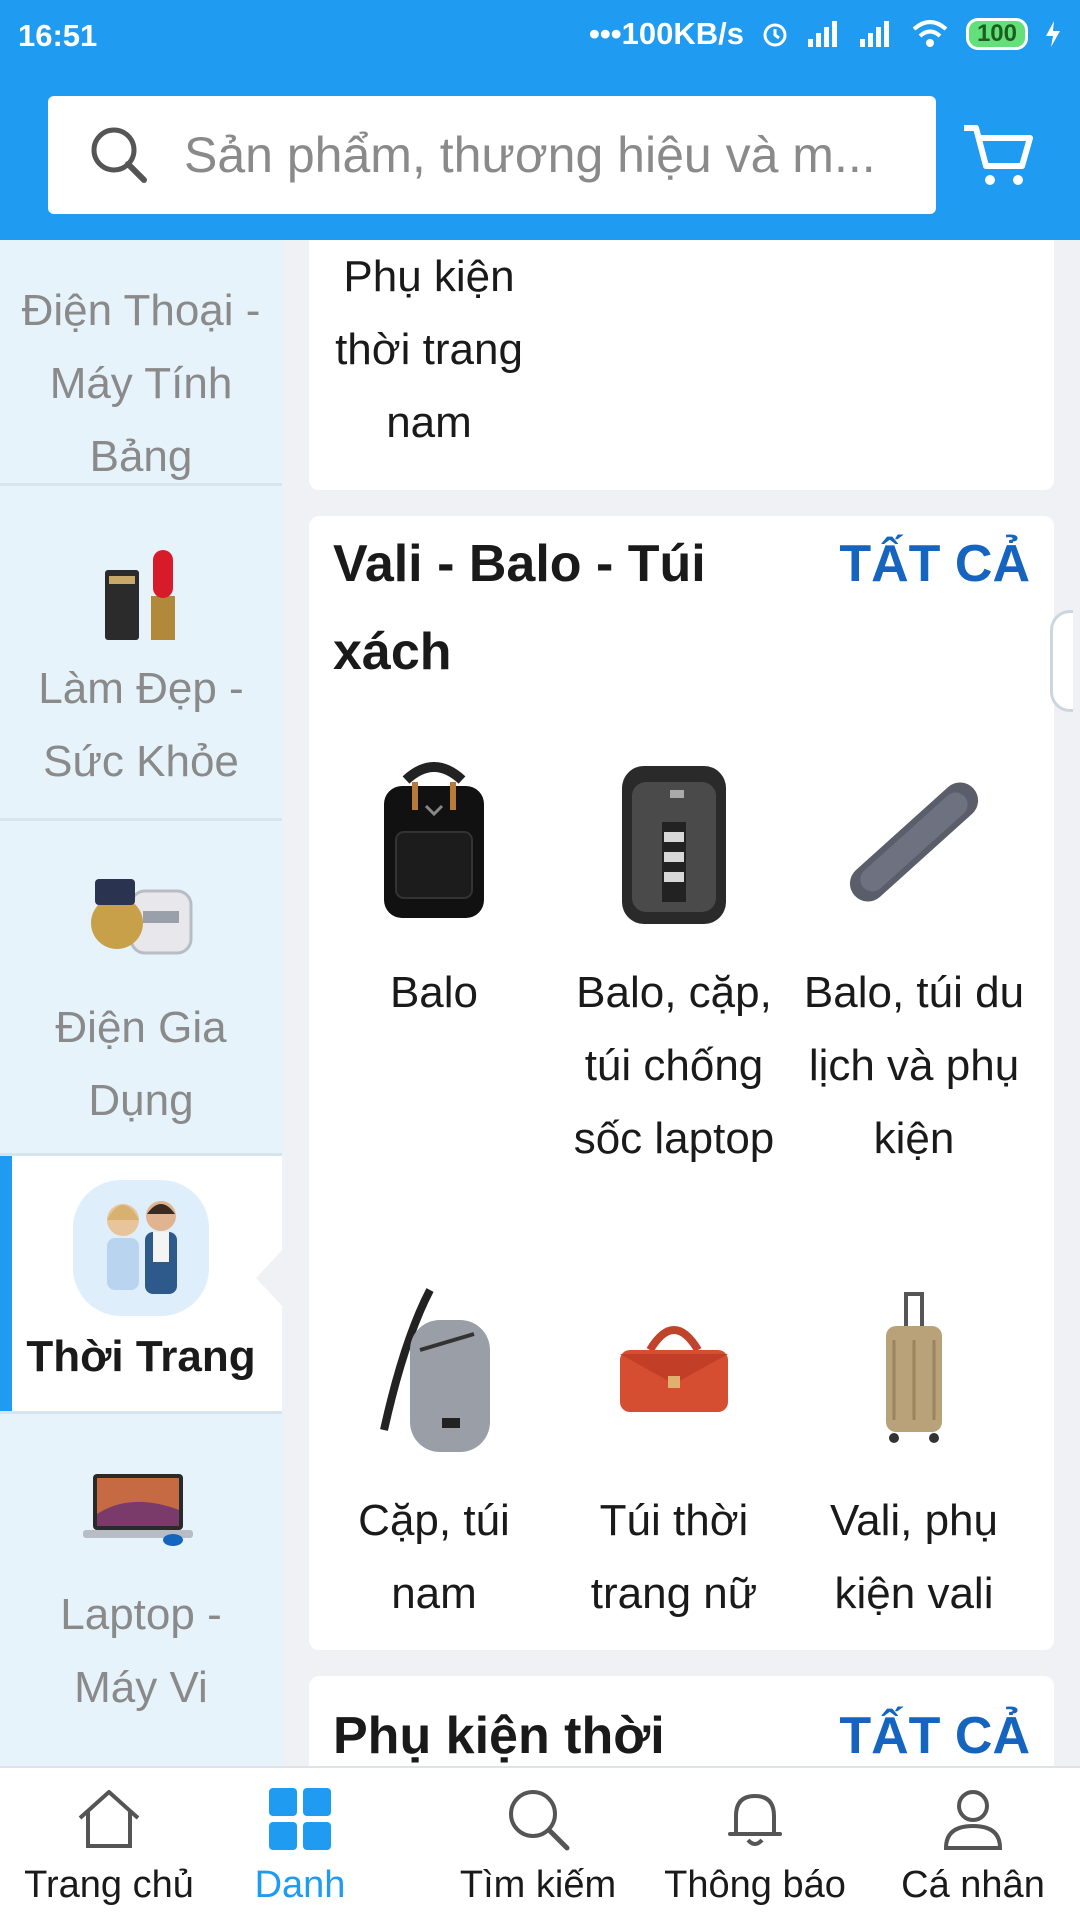  Describe the element at coordinates (674, 1369) in the screenshot. I see `handbag-icon` at that location.